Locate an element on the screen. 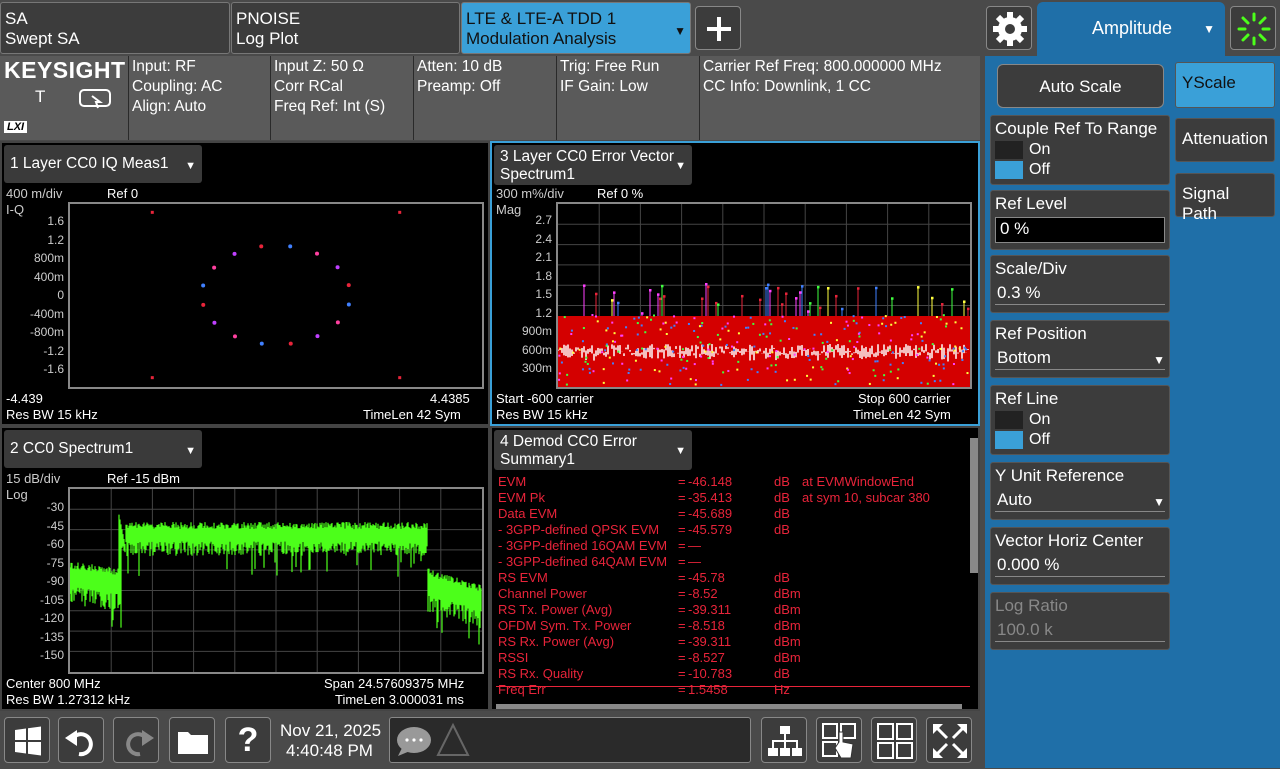  maximize-button is located at coordinates (949, 740).